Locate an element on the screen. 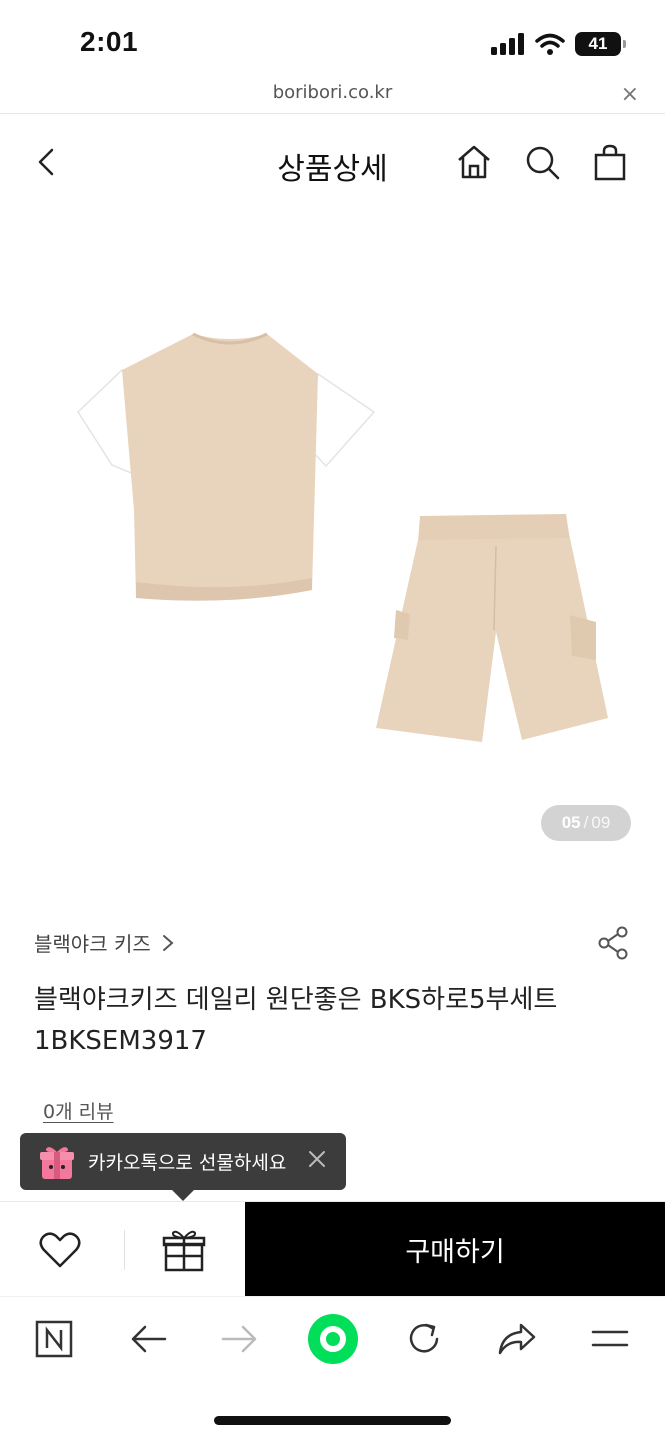  home-indicator is located at coordinates (332, 1420).